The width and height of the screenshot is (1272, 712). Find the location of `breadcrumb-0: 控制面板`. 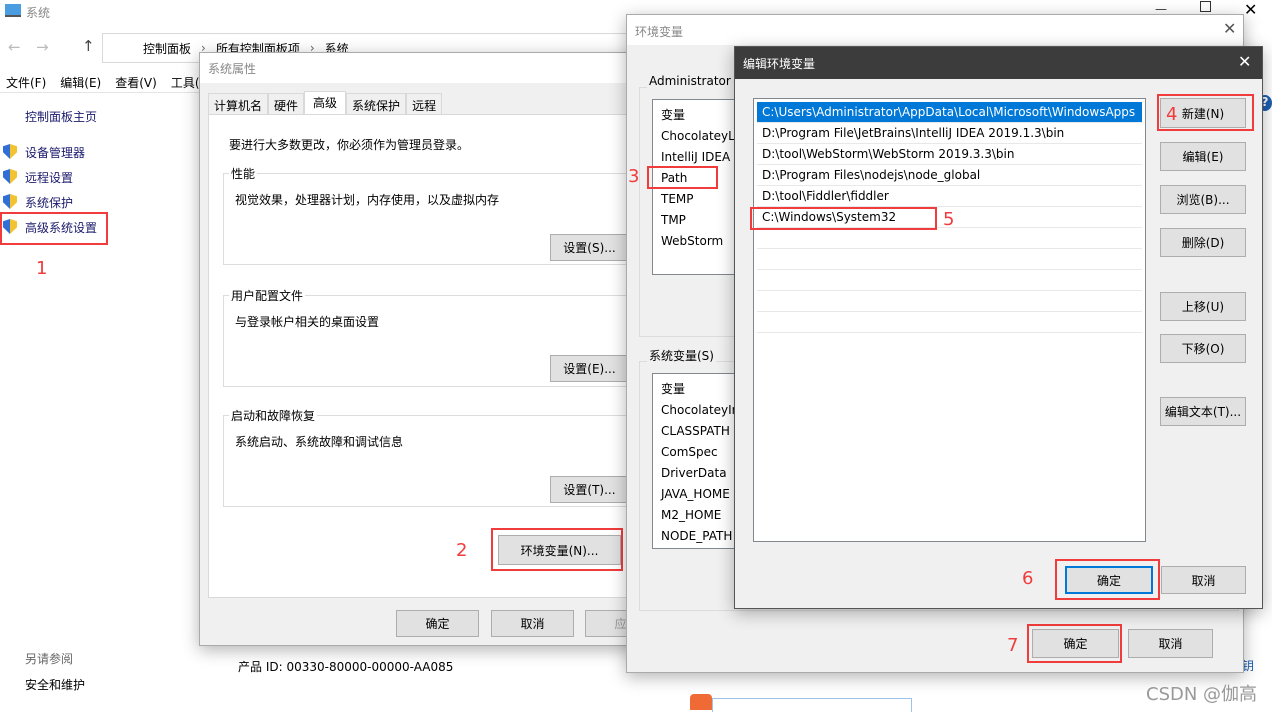

breadcrumb-0: 控制面板 is located at coordinates (167, 48).